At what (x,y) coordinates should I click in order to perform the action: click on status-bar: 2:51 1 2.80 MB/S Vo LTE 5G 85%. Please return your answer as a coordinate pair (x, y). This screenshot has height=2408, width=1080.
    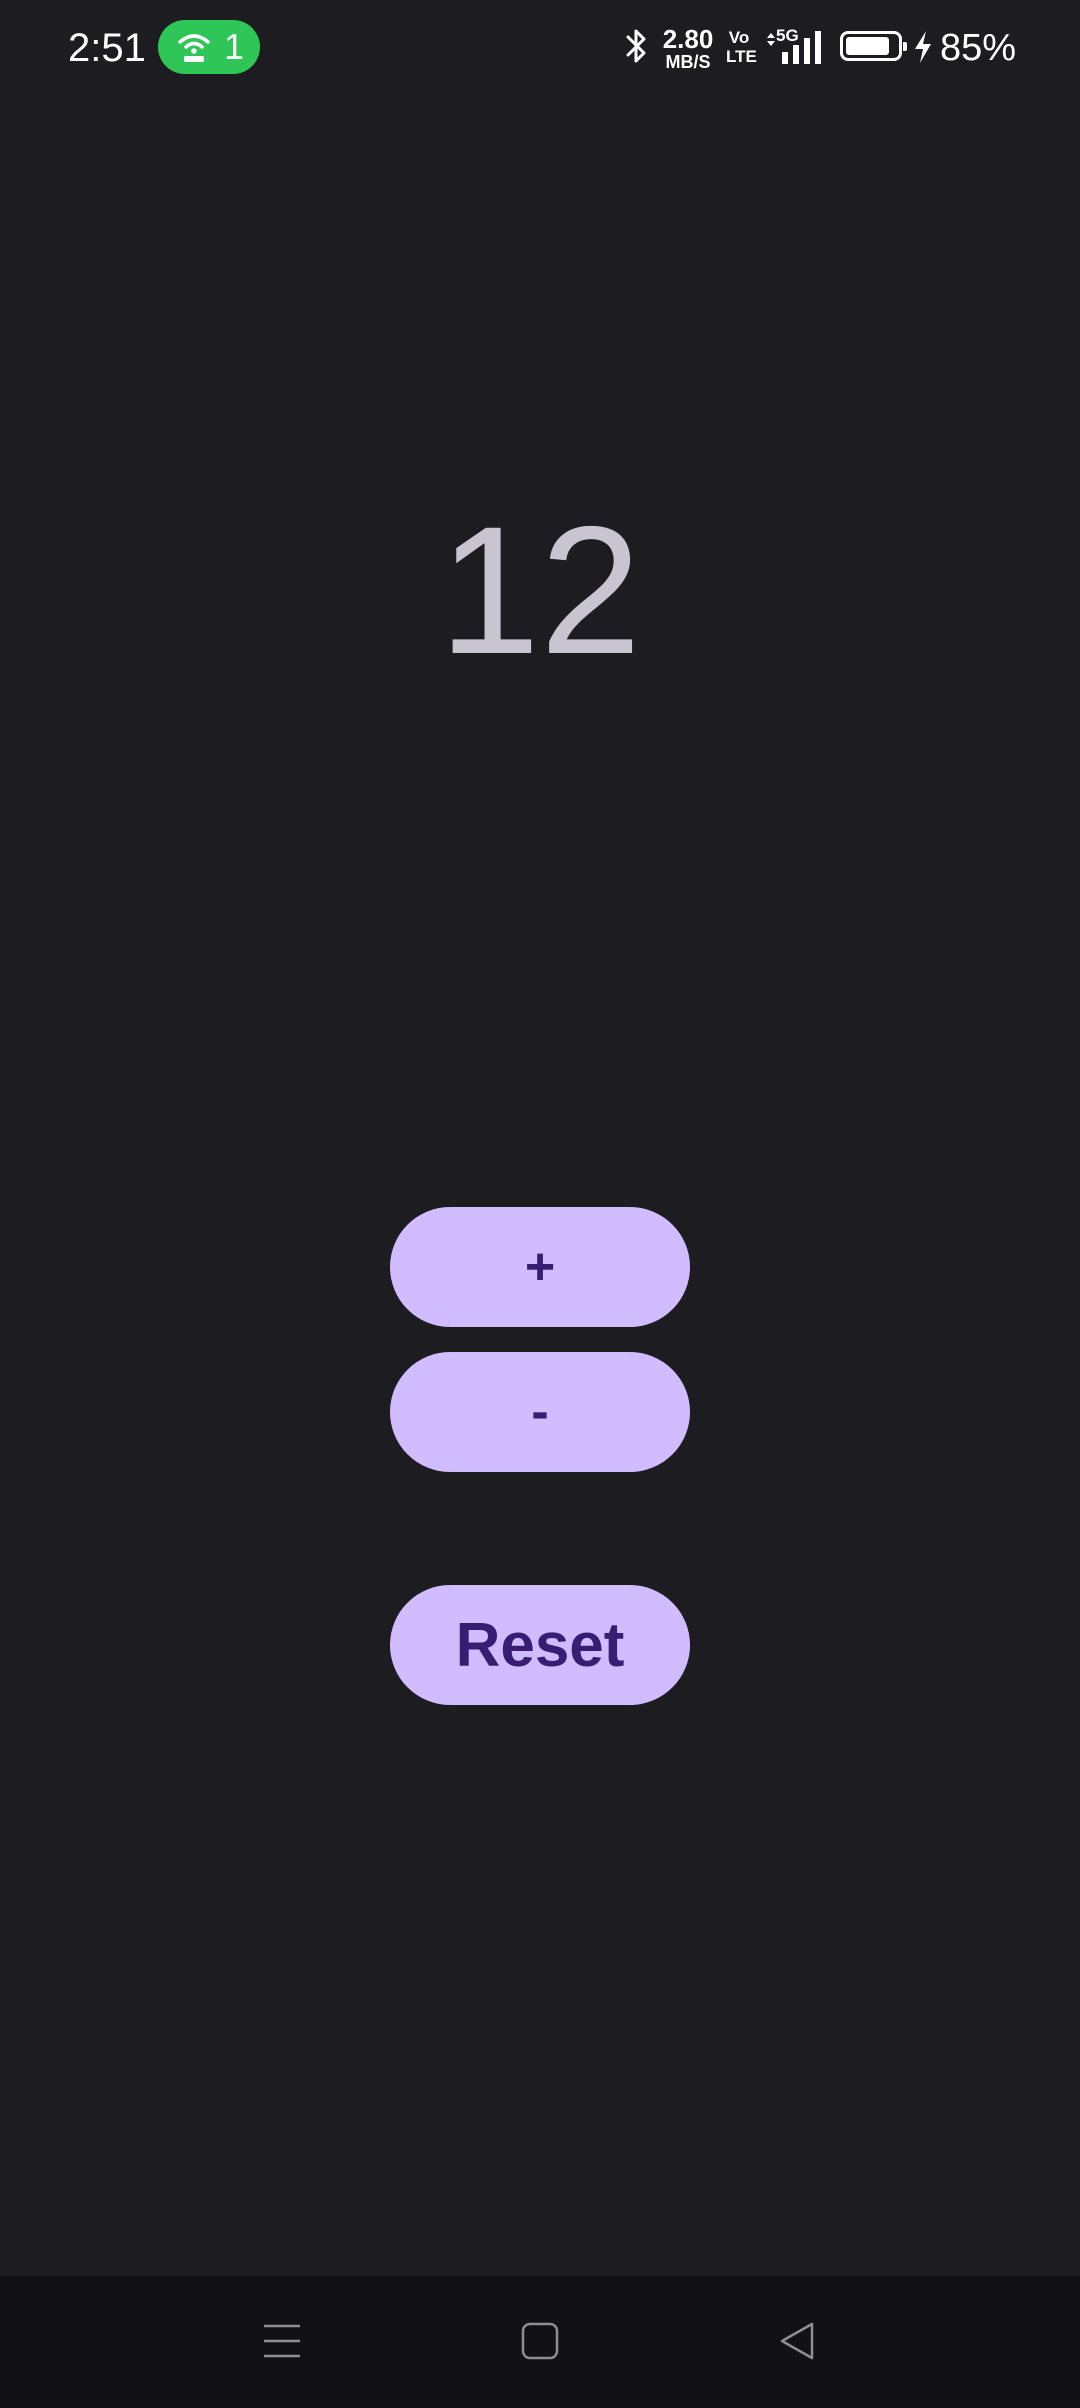
    Looking at the image, I should click on (540, 48).